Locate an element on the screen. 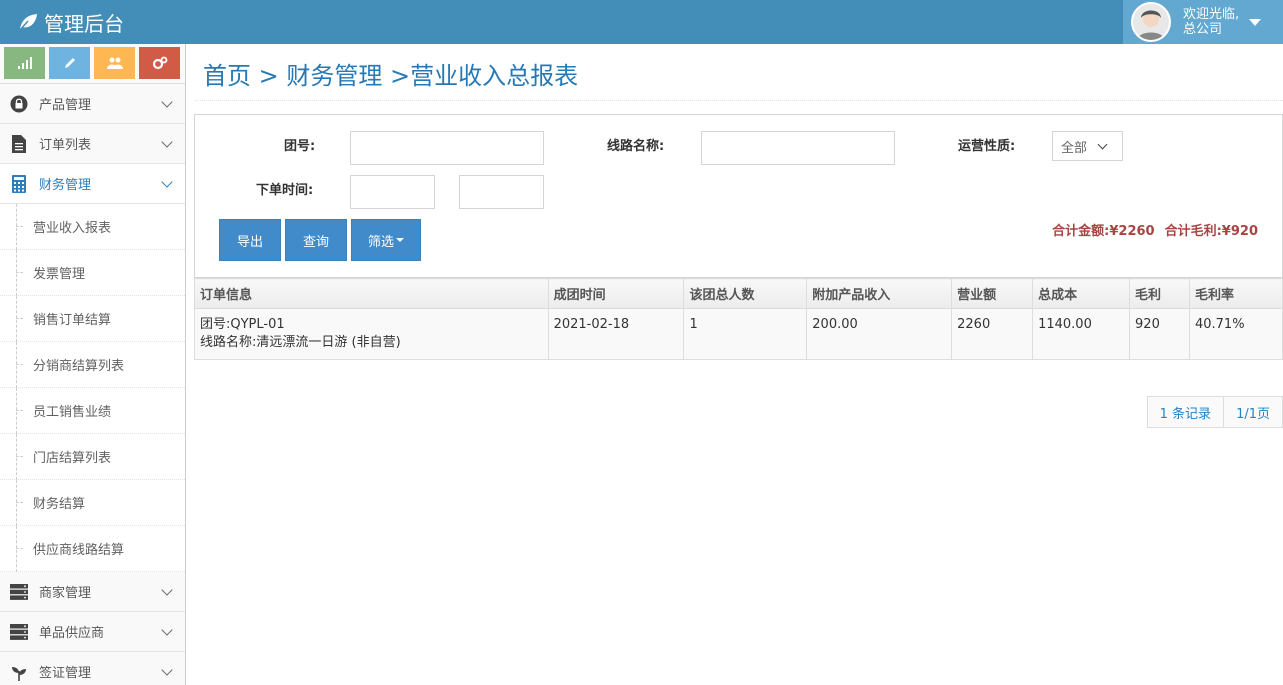  route-name-input is located at coordinates (798, 148).